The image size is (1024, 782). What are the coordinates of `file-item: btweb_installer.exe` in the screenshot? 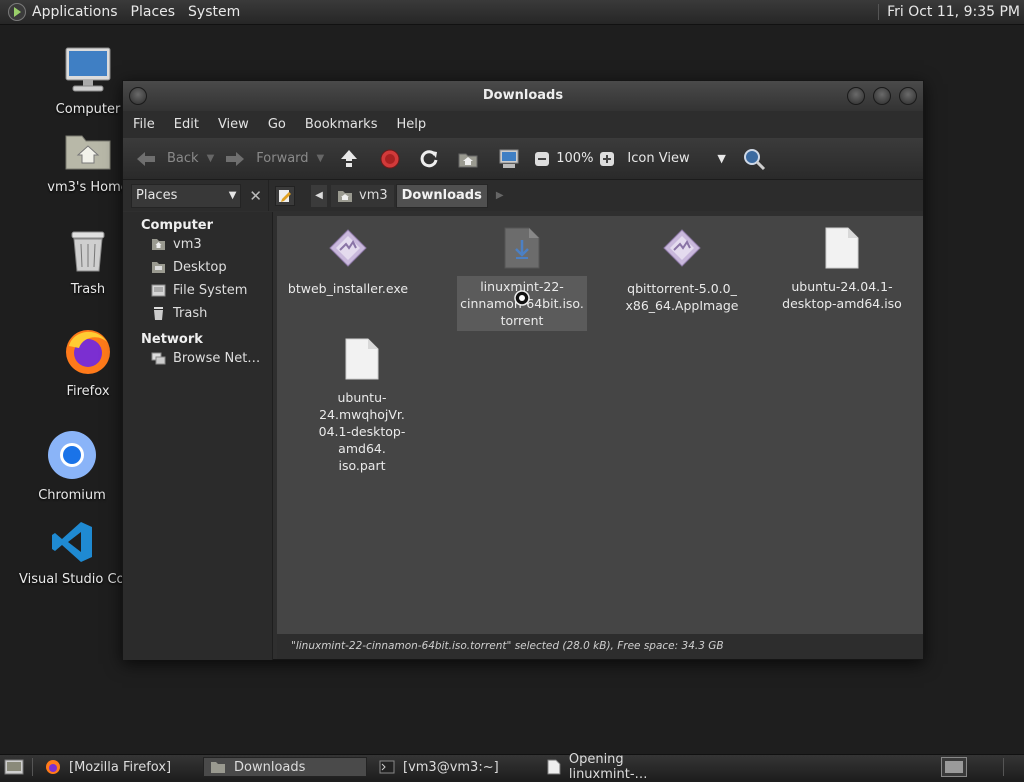 It's located at (348, 263).